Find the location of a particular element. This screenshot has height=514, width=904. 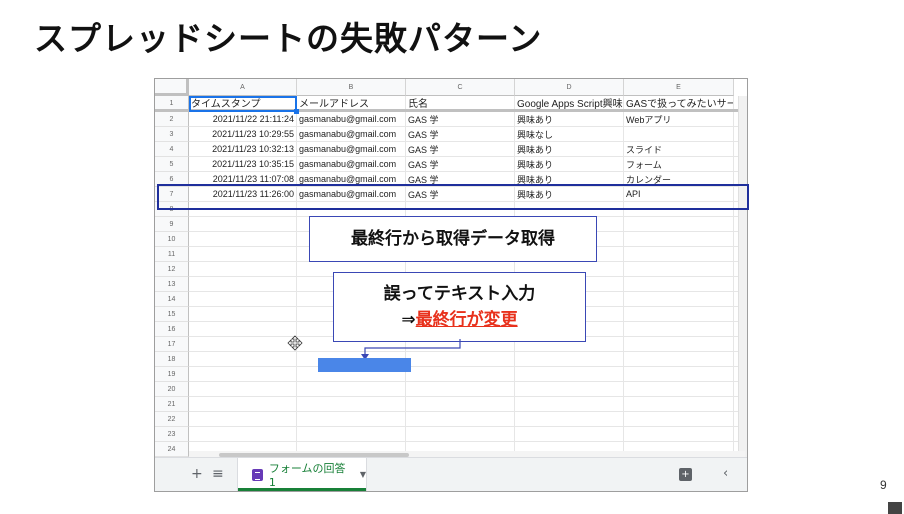

table-cell: 2021/11/23 10:29:55 is located at coordinates (243, 134).